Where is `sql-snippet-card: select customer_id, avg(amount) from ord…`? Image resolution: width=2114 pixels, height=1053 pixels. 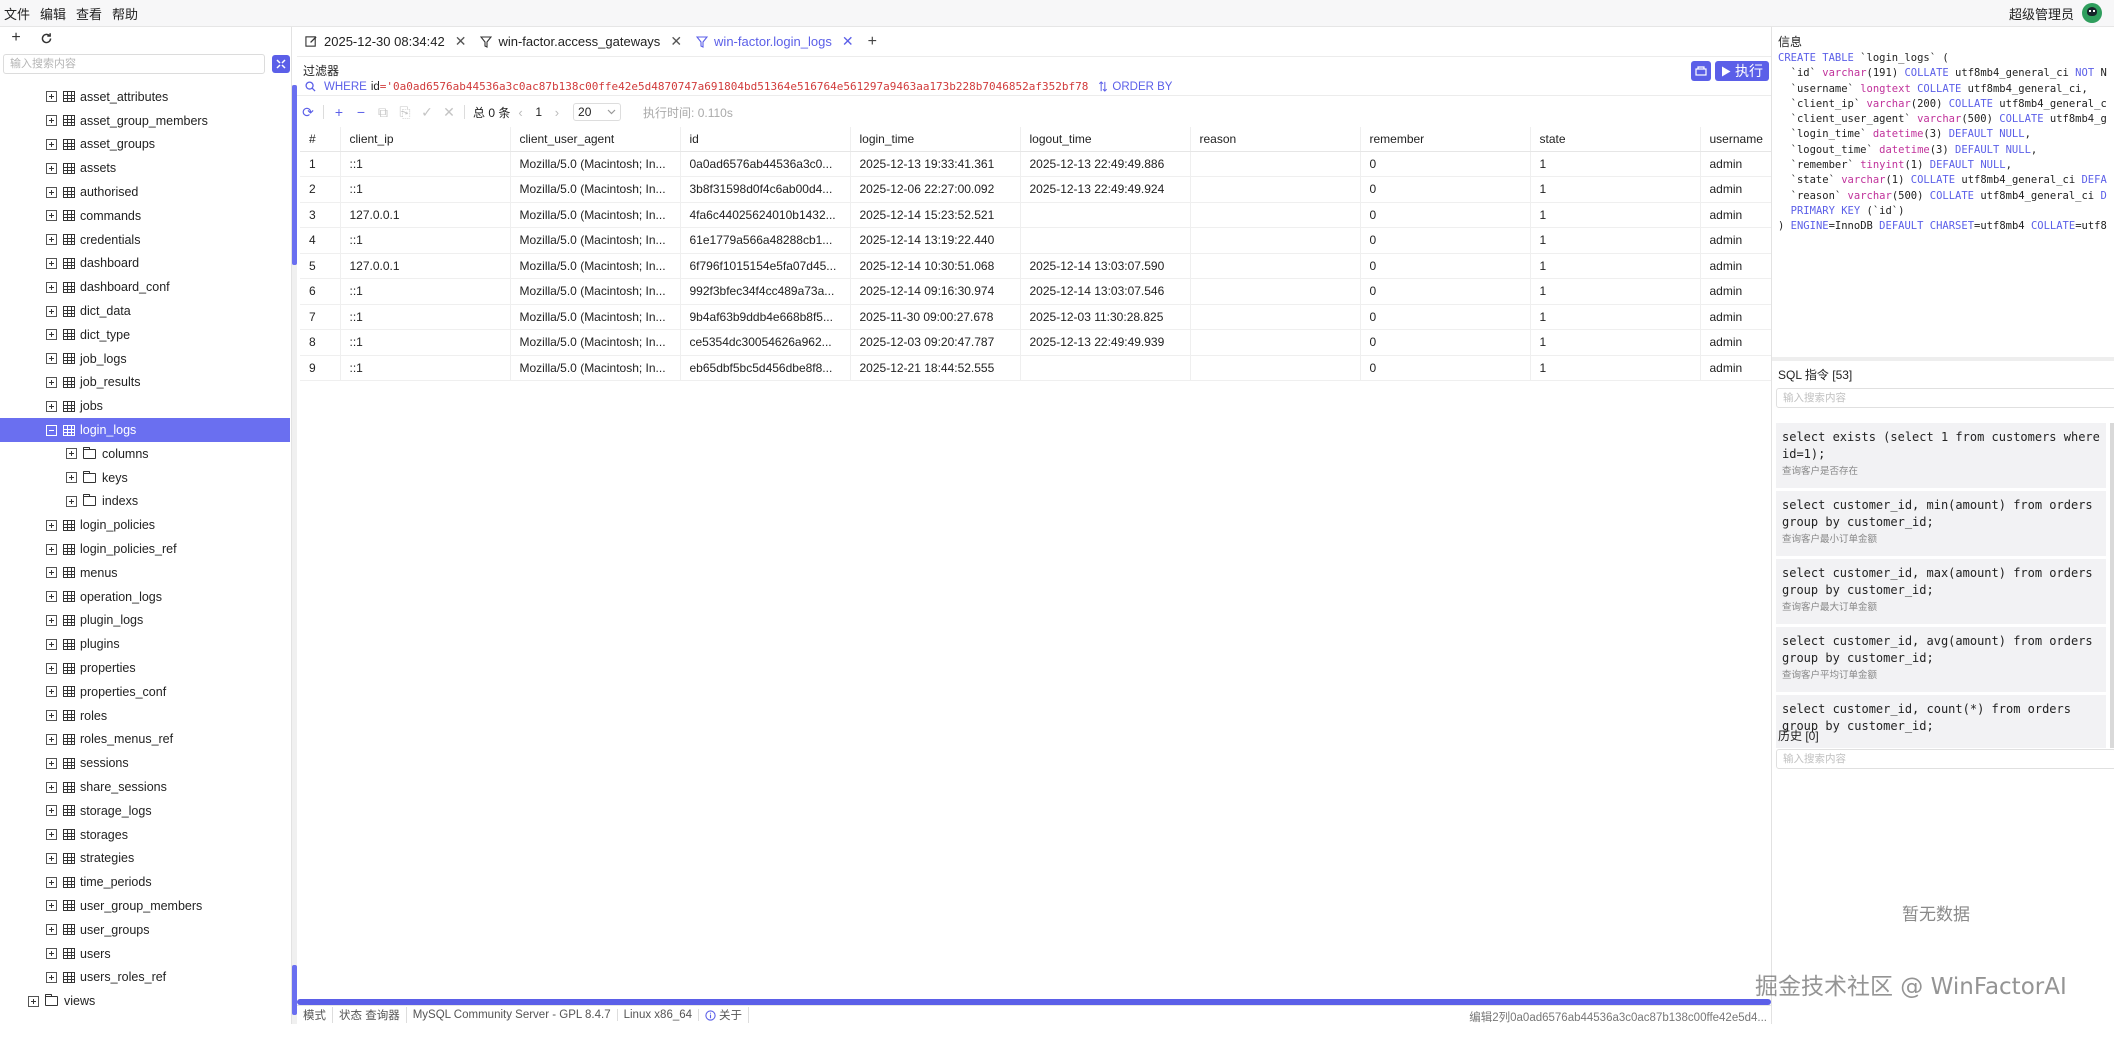 sql-snippet-card: select customer_id, avg(amount) from ord… is located at coordinates (1941, 659).